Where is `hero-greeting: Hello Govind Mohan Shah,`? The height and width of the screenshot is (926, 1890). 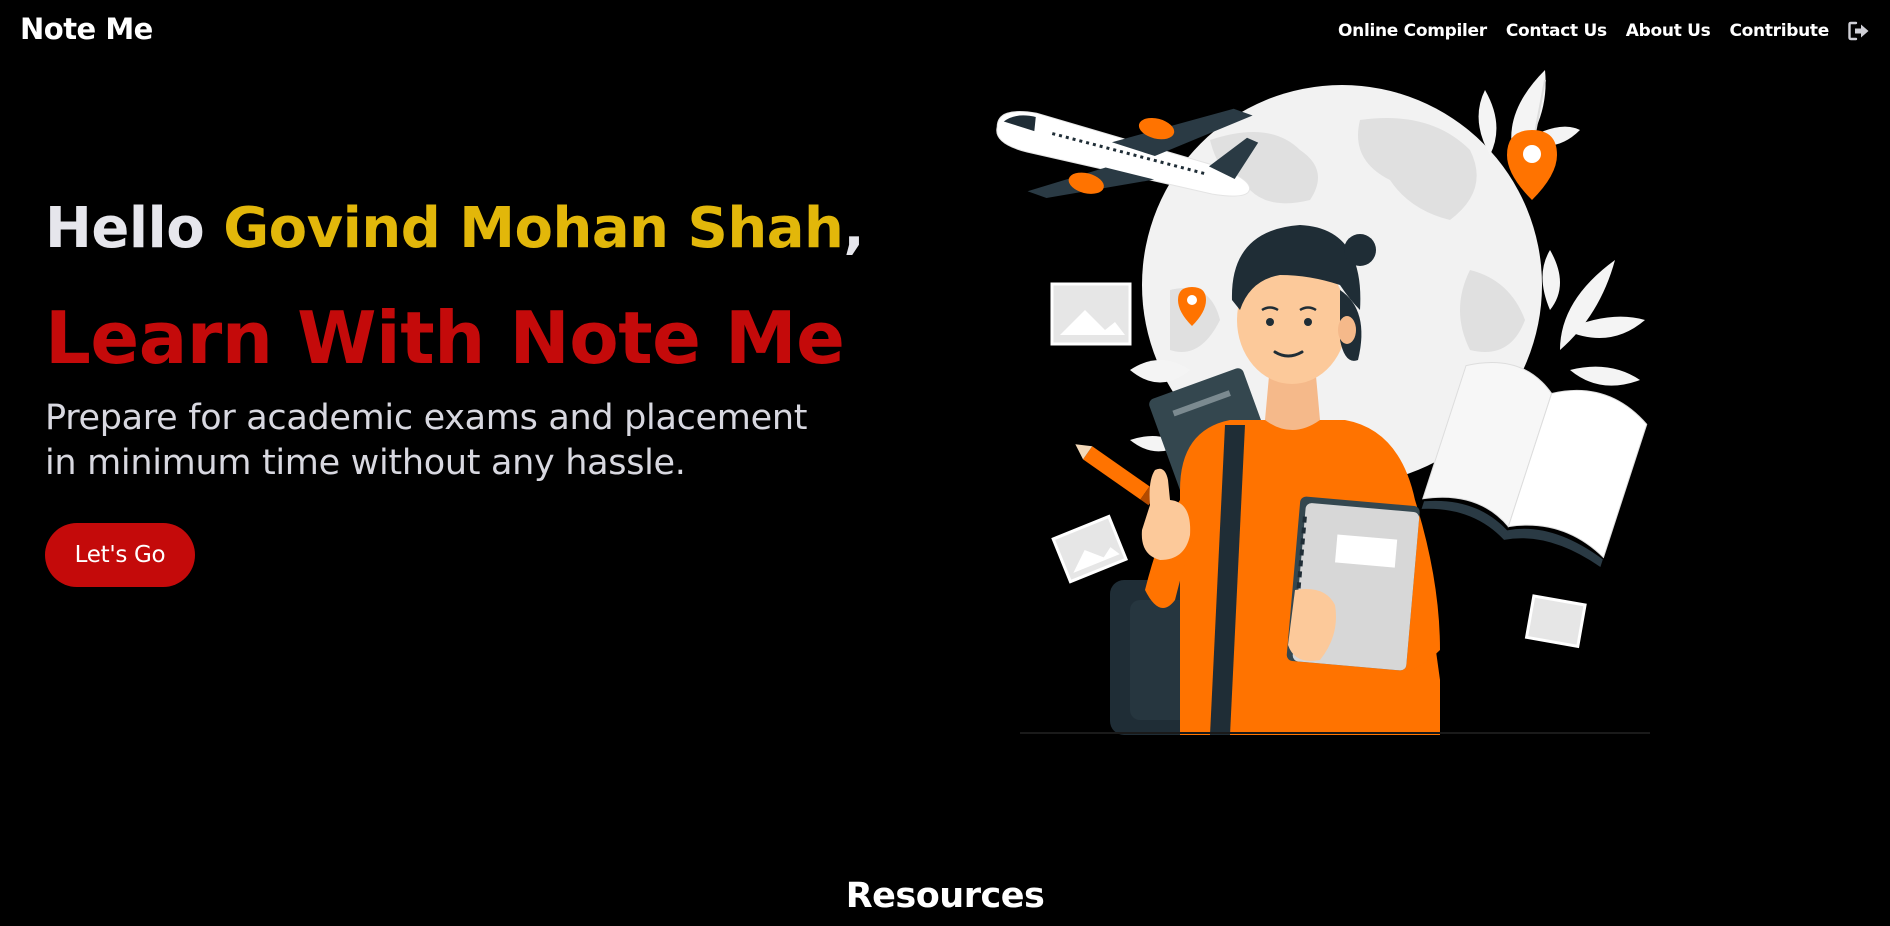 hero-greeting: Hello Govind Mohan Shah, is located at coordinates (455, 228).